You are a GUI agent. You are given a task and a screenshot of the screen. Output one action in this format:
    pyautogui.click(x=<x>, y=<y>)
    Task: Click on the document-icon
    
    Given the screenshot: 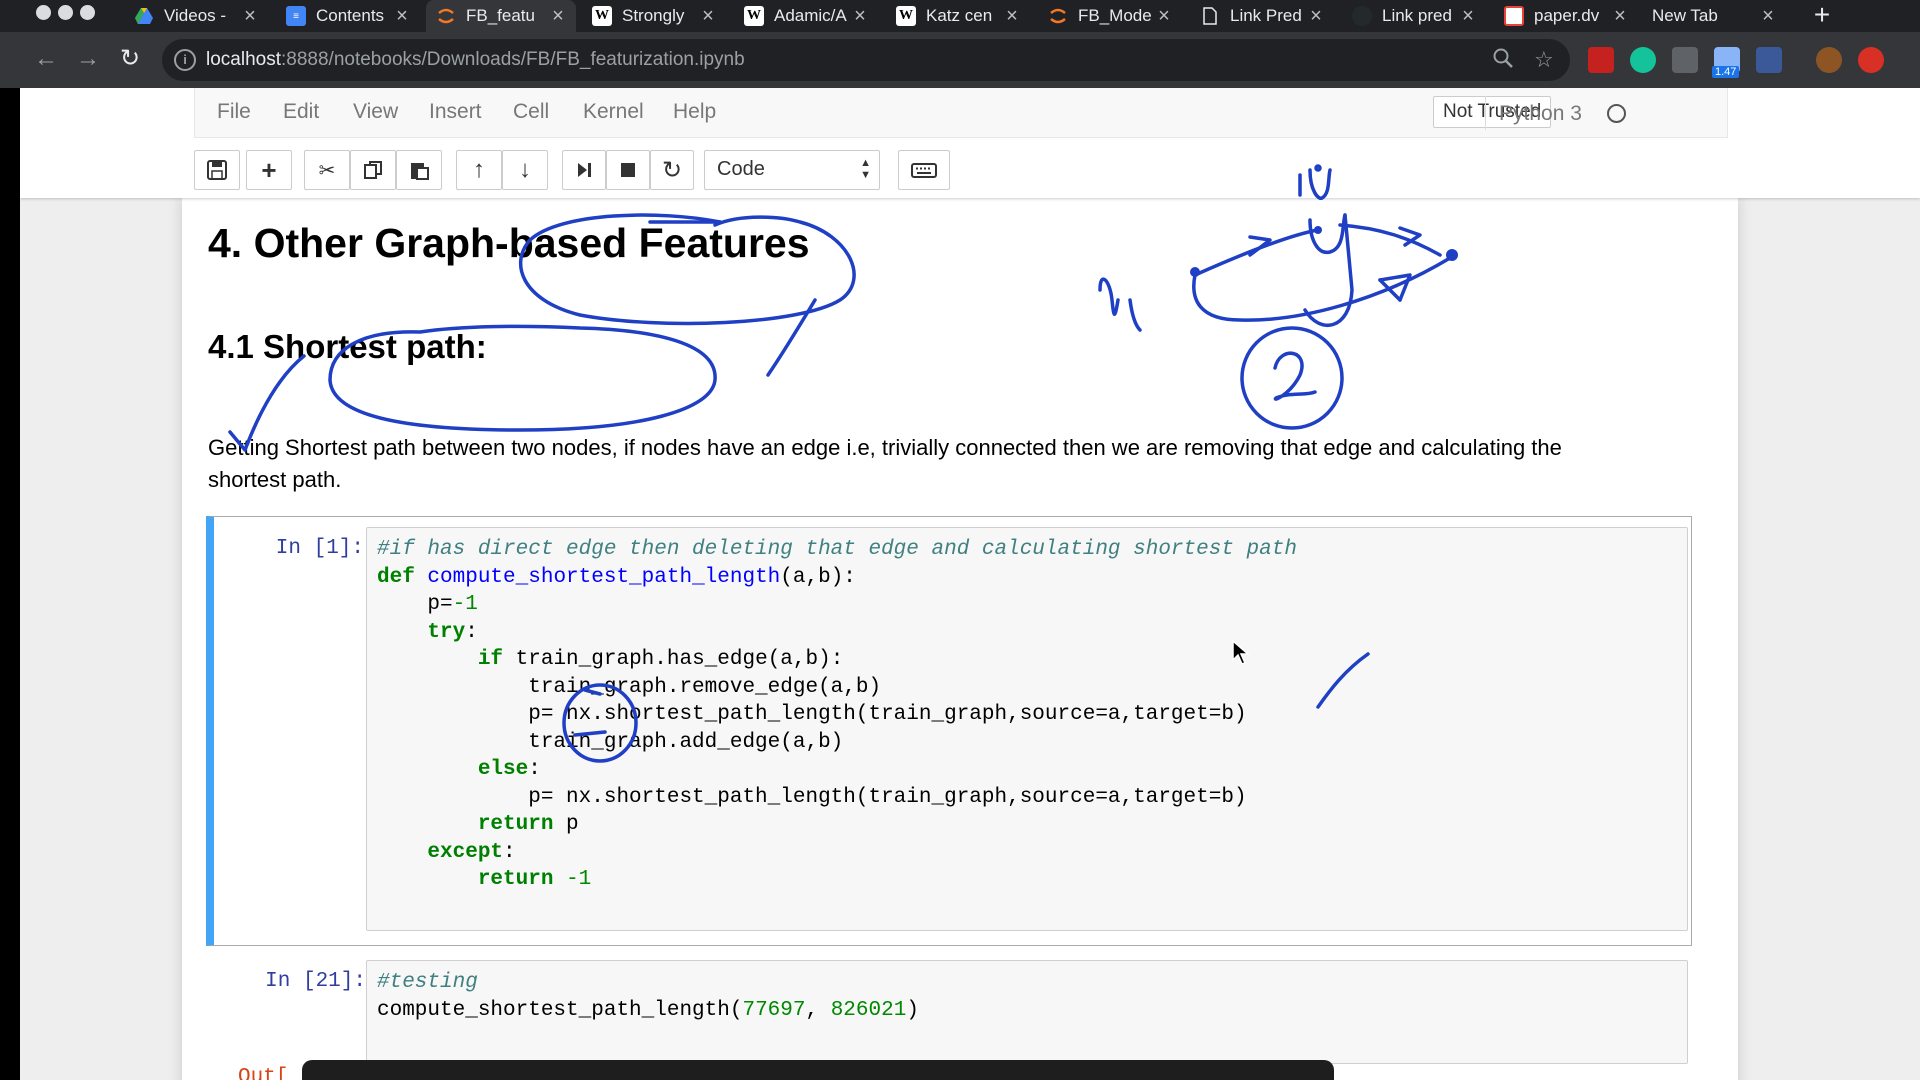 What is the action you would take?
    pyautogui.click(x=1210, y=16)
    